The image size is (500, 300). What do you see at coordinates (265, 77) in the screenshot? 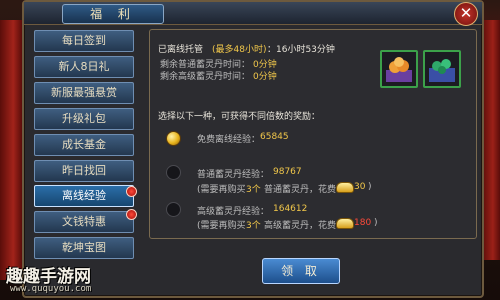
I see `remain-advanced-value: 0分钟` at bounding box center [265, 77].